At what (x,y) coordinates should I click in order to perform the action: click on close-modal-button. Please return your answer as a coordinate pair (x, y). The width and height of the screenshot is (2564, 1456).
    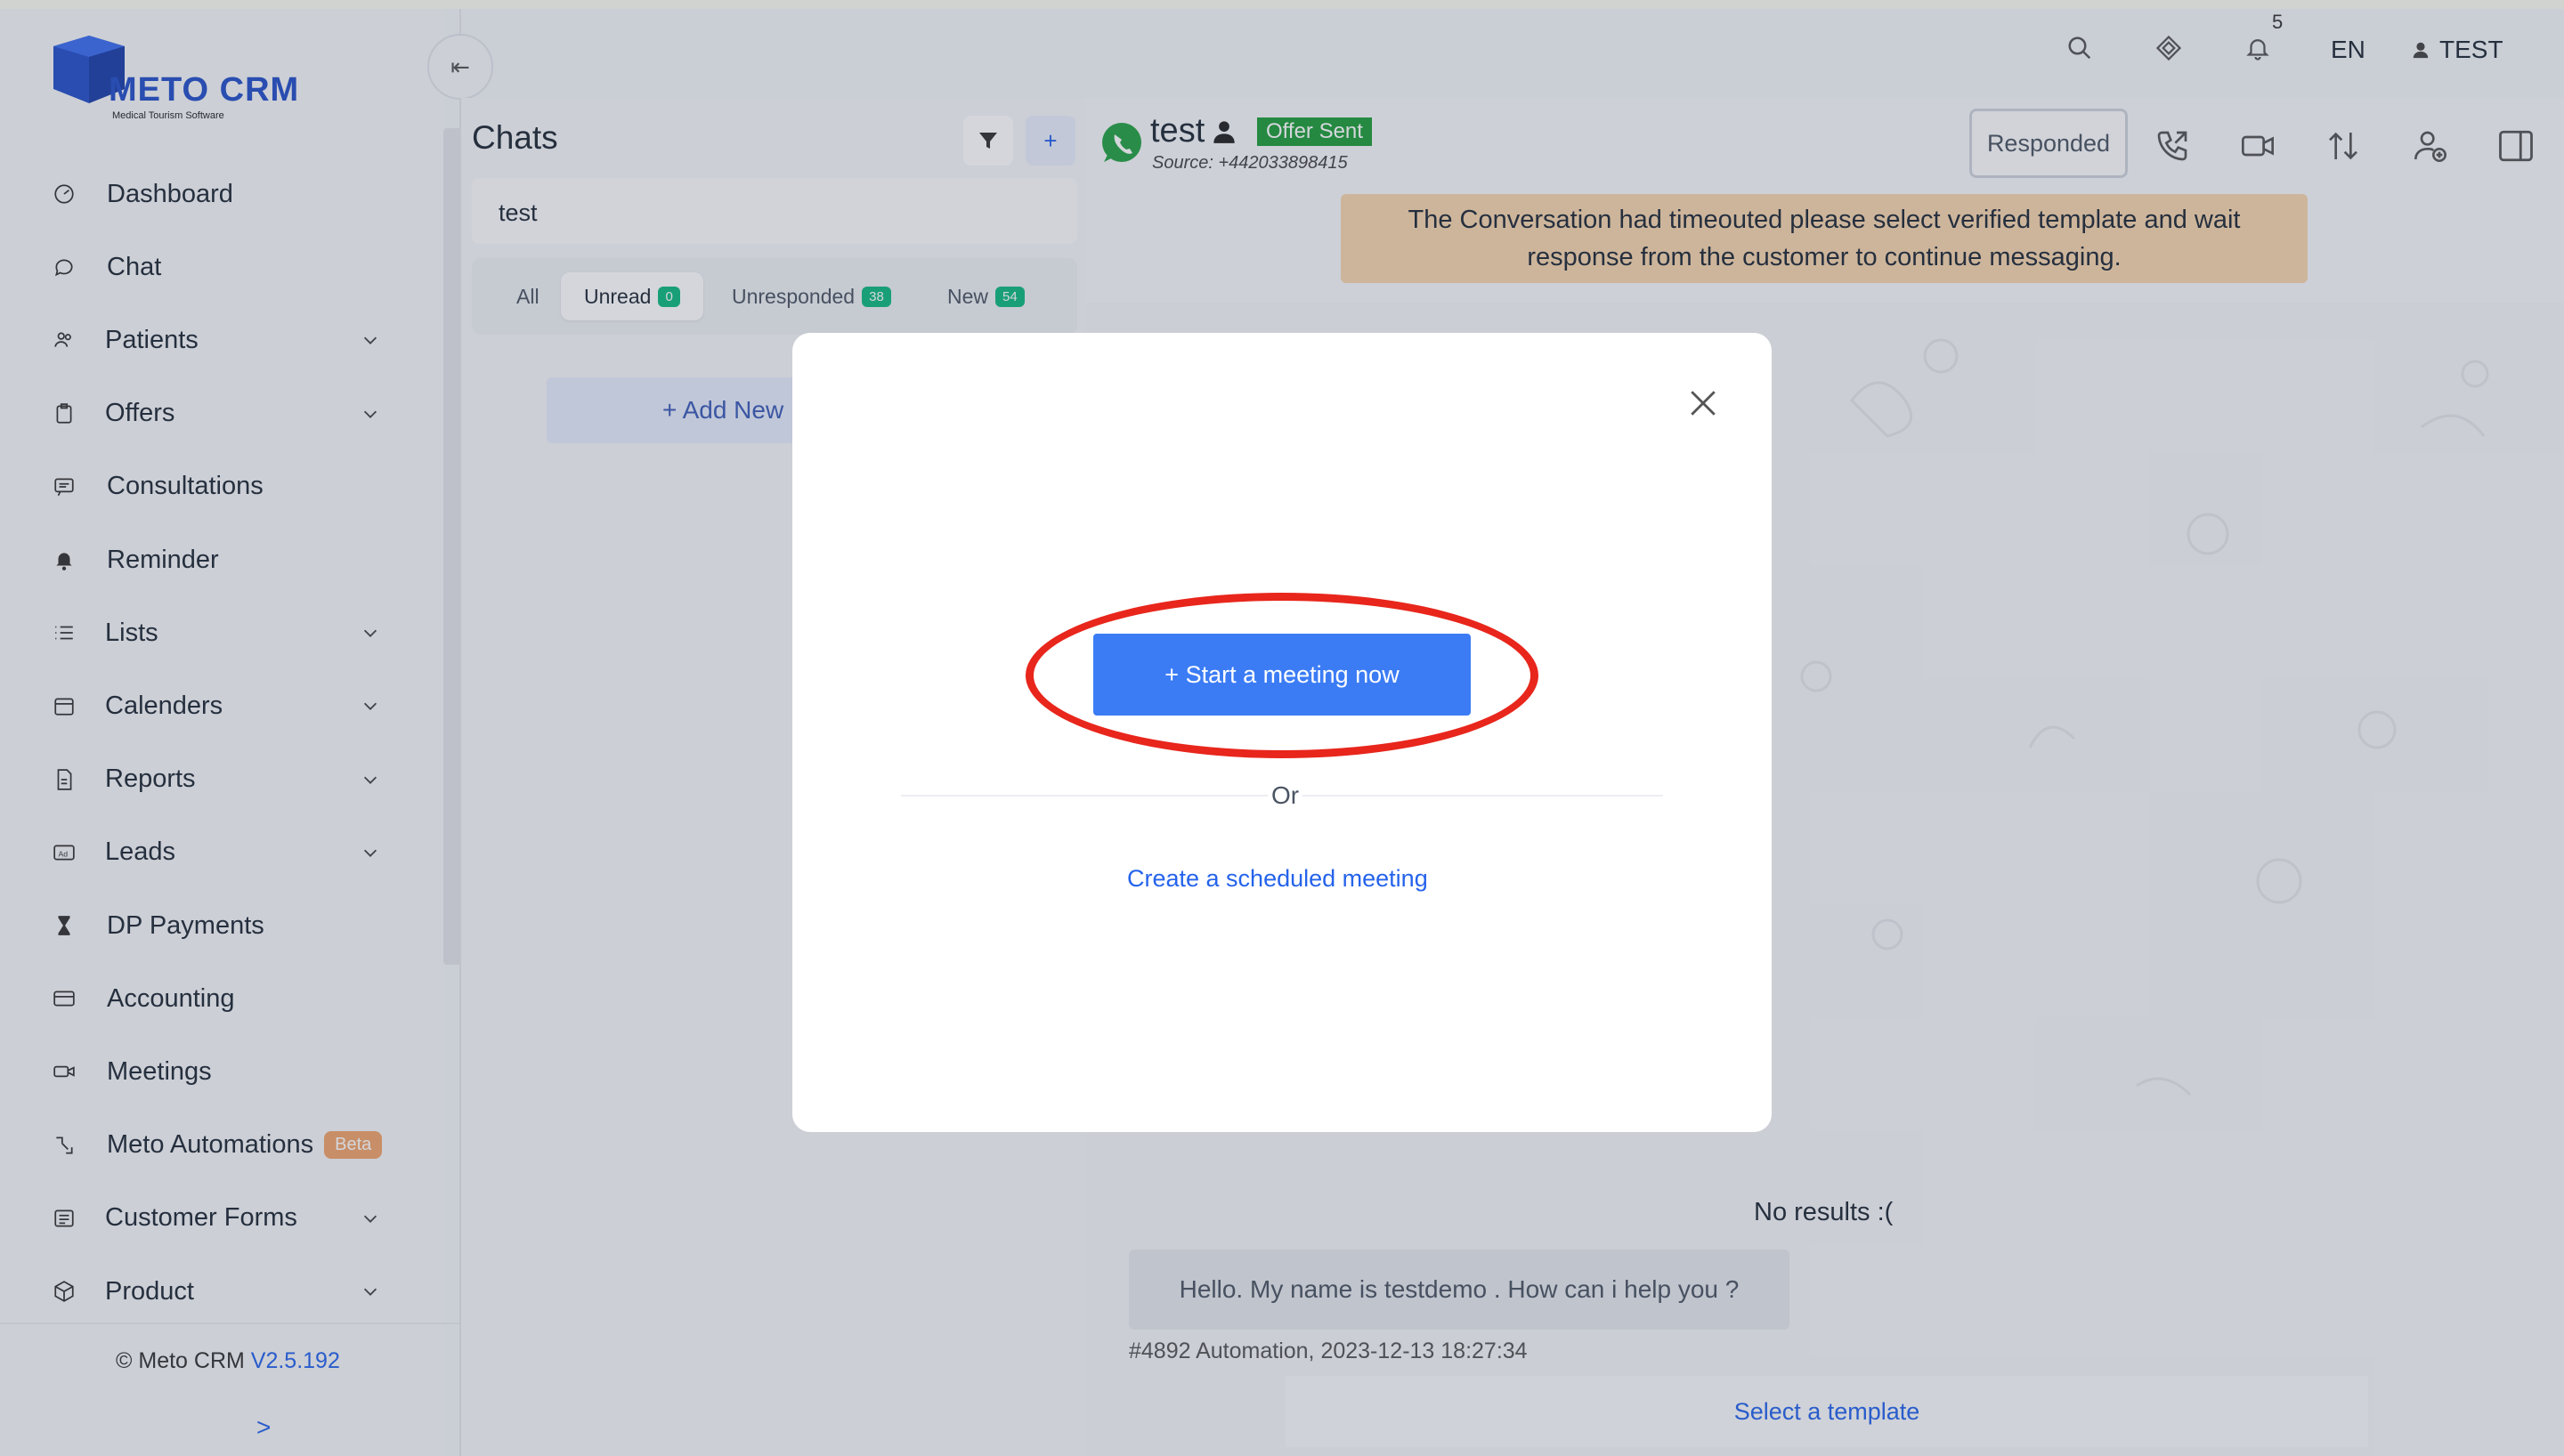
    Looking at the image, I should click on (1703, 403).